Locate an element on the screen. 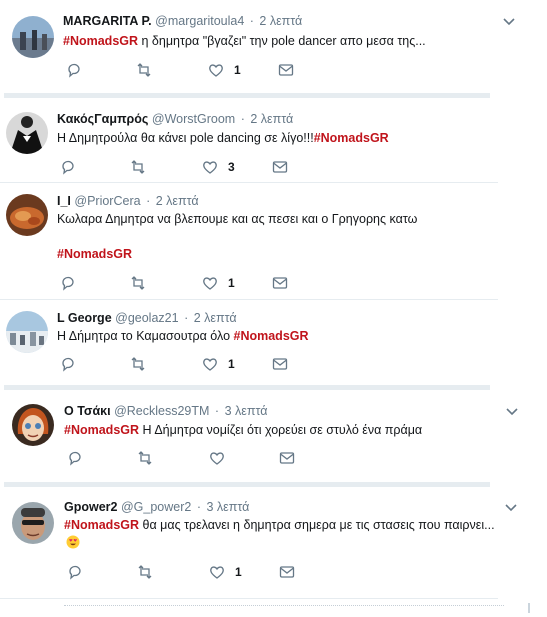  user-name: L George is located at coordinates (84, 318).